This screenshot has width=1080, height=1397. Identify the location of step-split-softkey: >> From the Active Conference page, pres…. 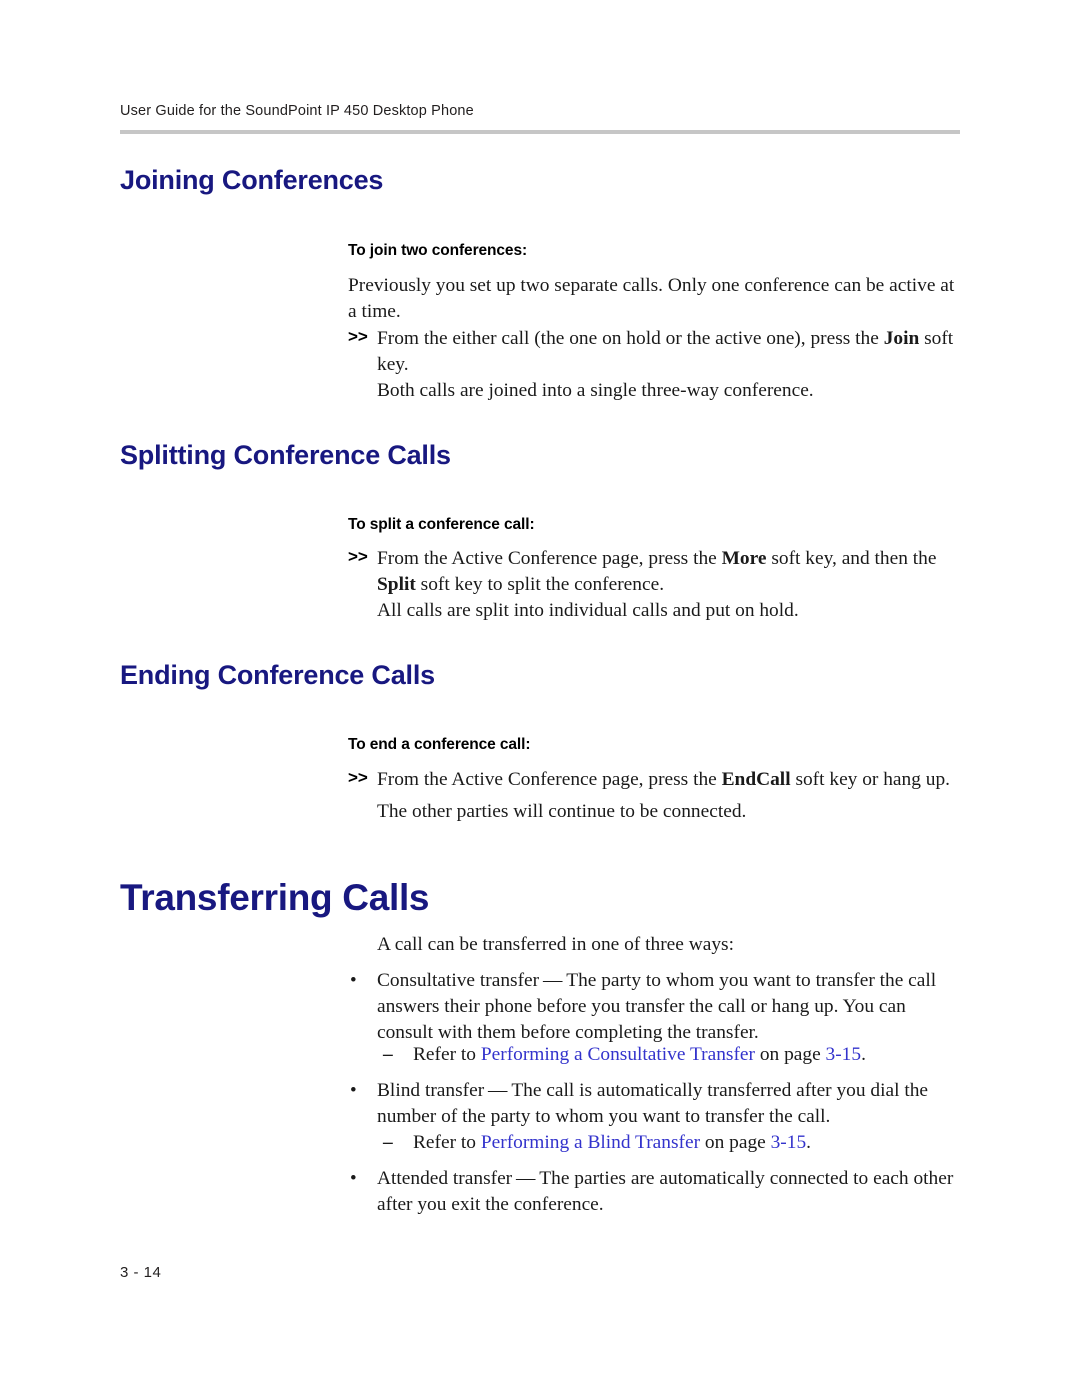
(655, 572).